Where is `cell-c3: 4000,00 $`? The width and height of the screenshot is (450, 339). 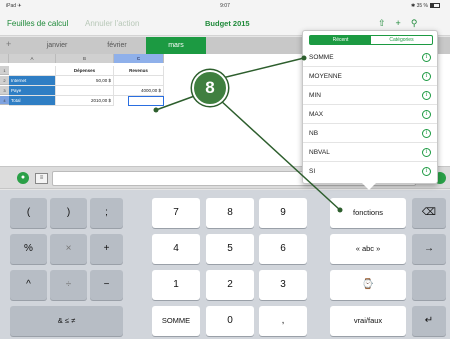 cell-c3: 4000,00 $ is located at coordinates (139, 91).